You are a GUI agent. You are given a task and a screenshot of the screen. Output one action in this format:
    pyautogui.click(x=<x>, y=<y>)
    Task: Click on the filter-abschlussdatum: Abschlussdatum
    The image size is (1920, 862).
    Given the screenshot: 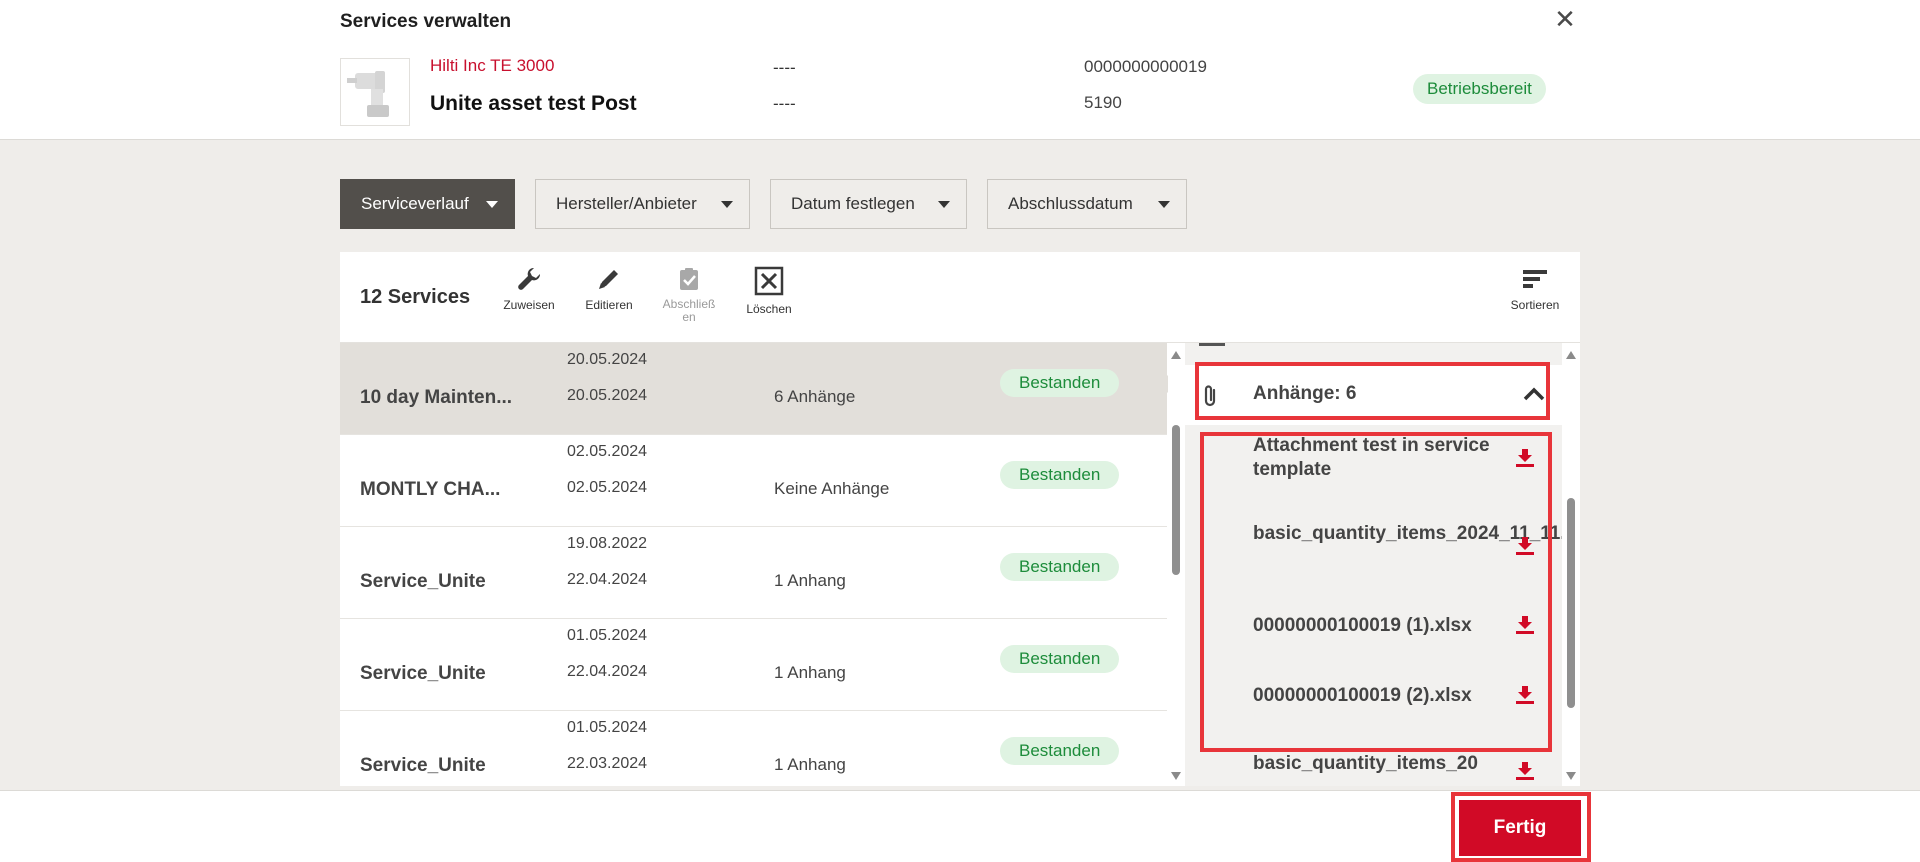 What is the action you would take?
    pyautogui.click(x=1087, y=204)
    